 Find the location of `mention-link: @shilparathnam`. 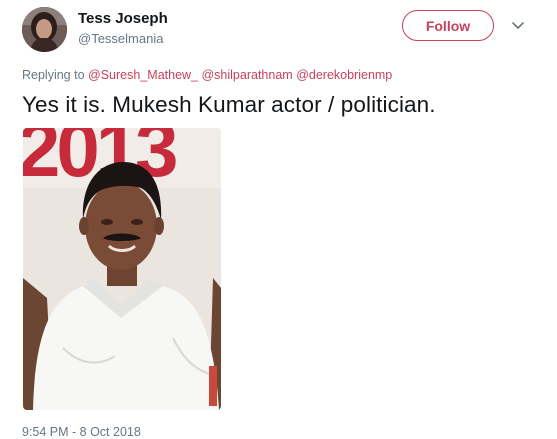

mention-link: @shilparathnam is located at coordinates (246, 75).